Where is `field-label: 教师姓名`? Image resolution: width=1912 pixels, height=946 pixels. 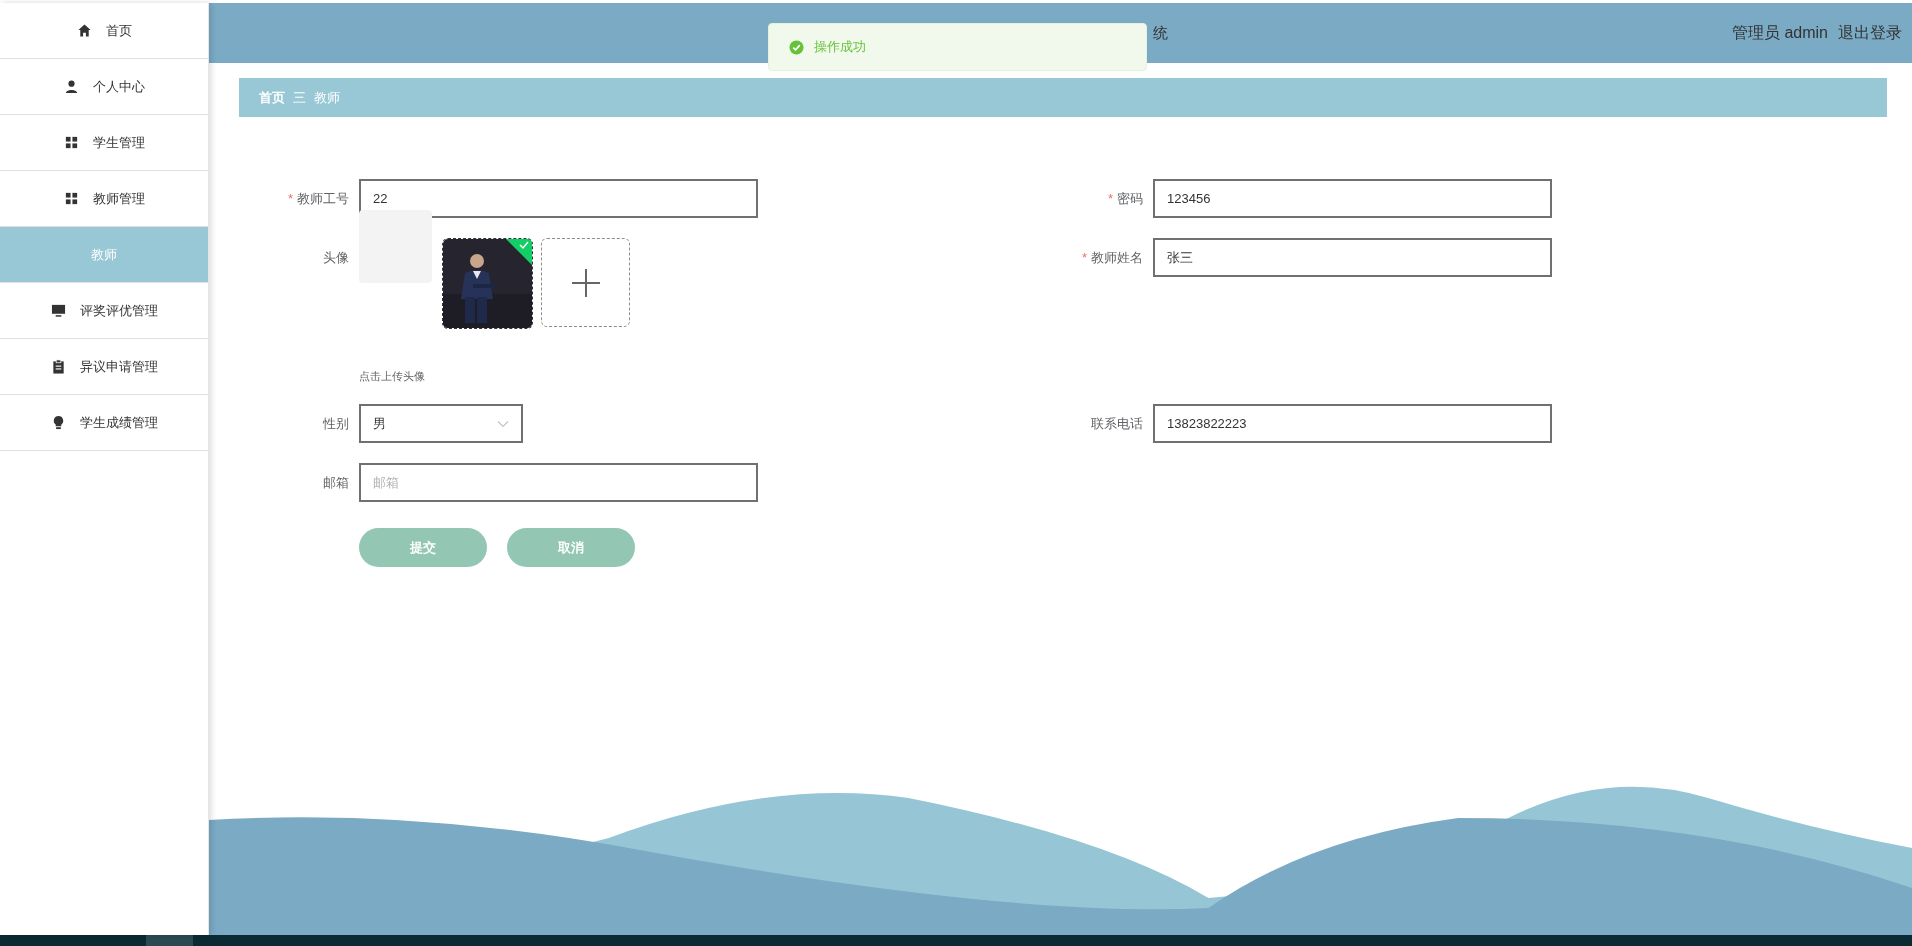 field-label: 教师姓名 is located at coordinates (1117, 257).